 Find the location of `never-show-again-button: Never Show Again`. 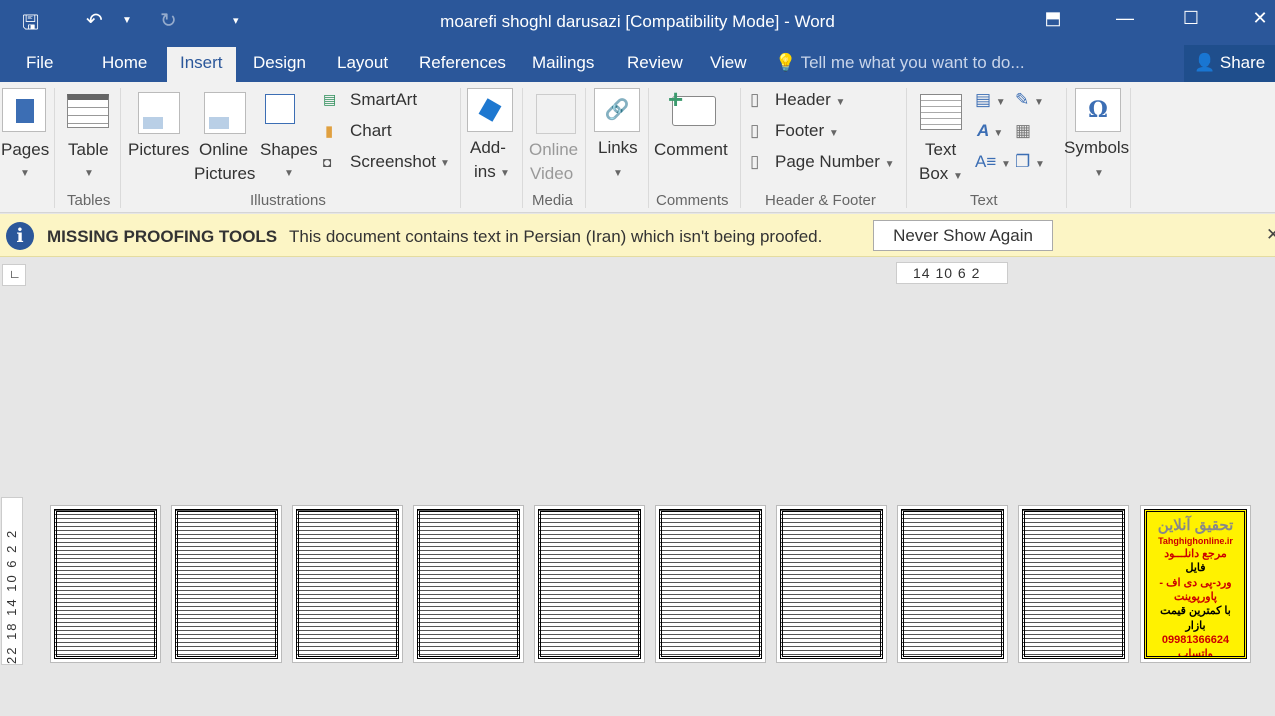

never-show-again-button: Never Show Again is located at coordinates (963, 235).